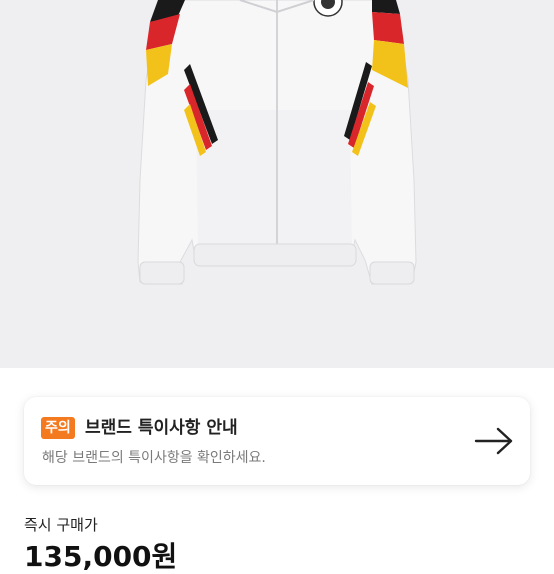 Image resolution: width=554 pixels, height=574 pixels. I want to click on notice-title: 브랜드 특이사항 안내, so click(161, 428).